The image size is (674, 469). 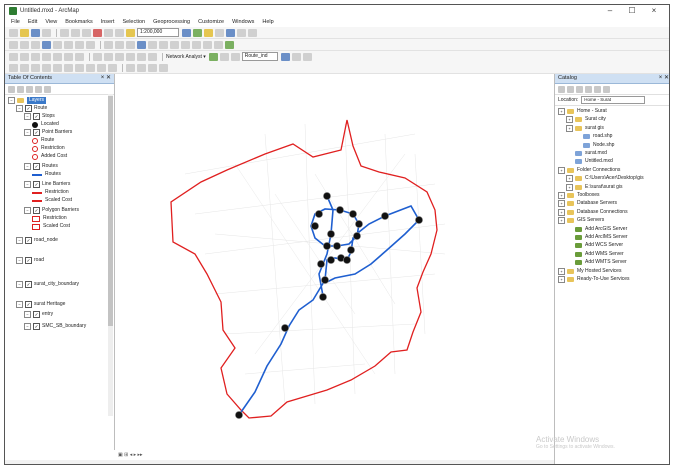 What do you see at coordinates (610, 11) in the screenshot?
I see `minimize-button: –` at bounding box center [610, 11].